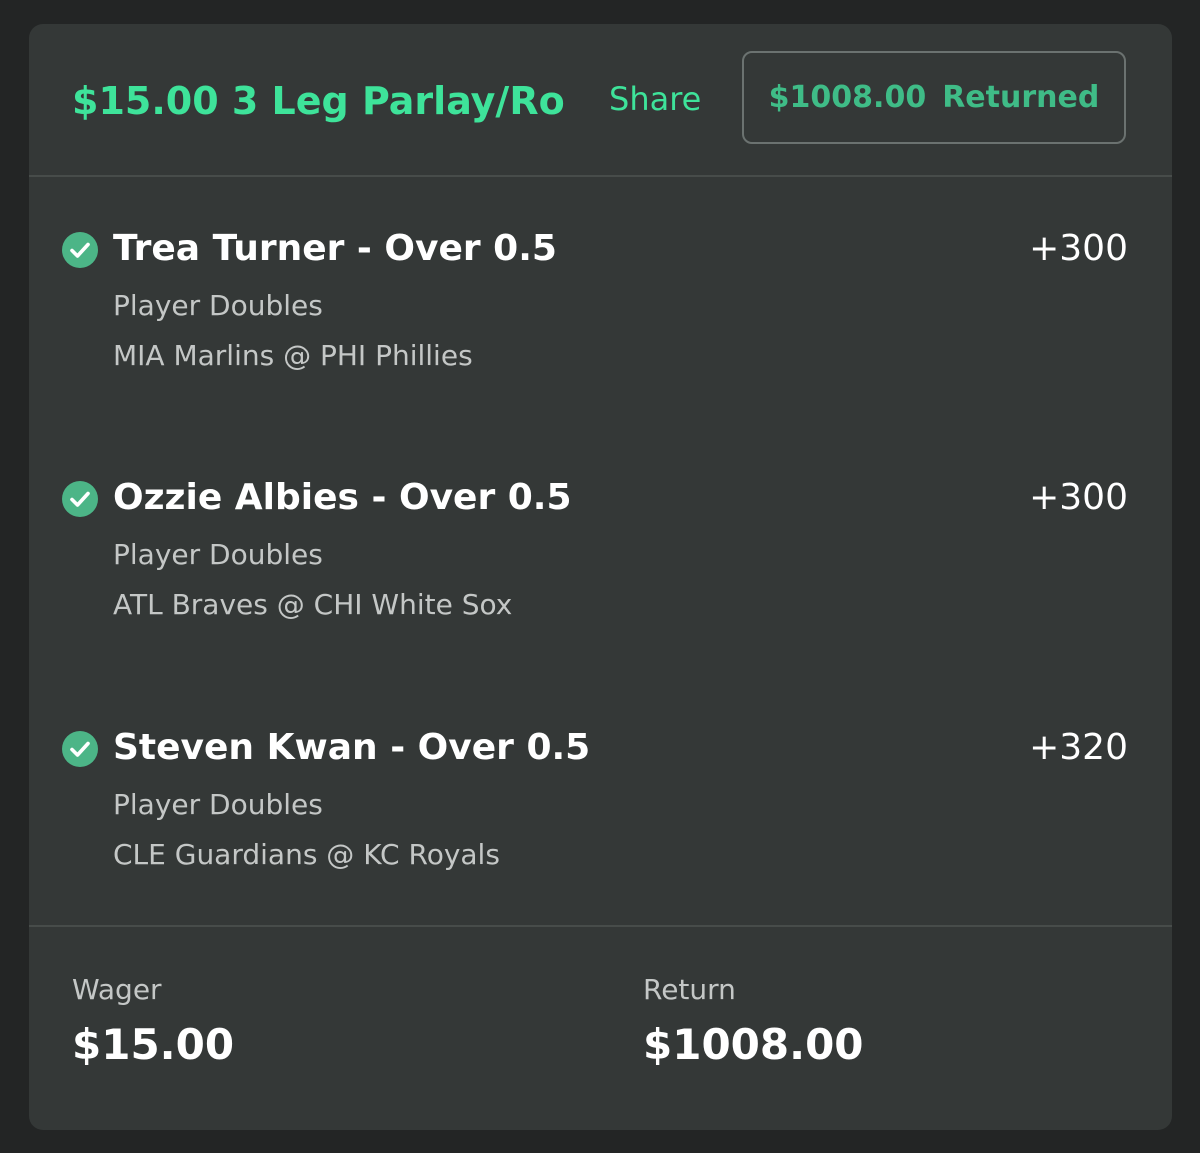 The height and width of the screenshot is (1153, 1200). I want to click on footer-divider, so click(600, 926).